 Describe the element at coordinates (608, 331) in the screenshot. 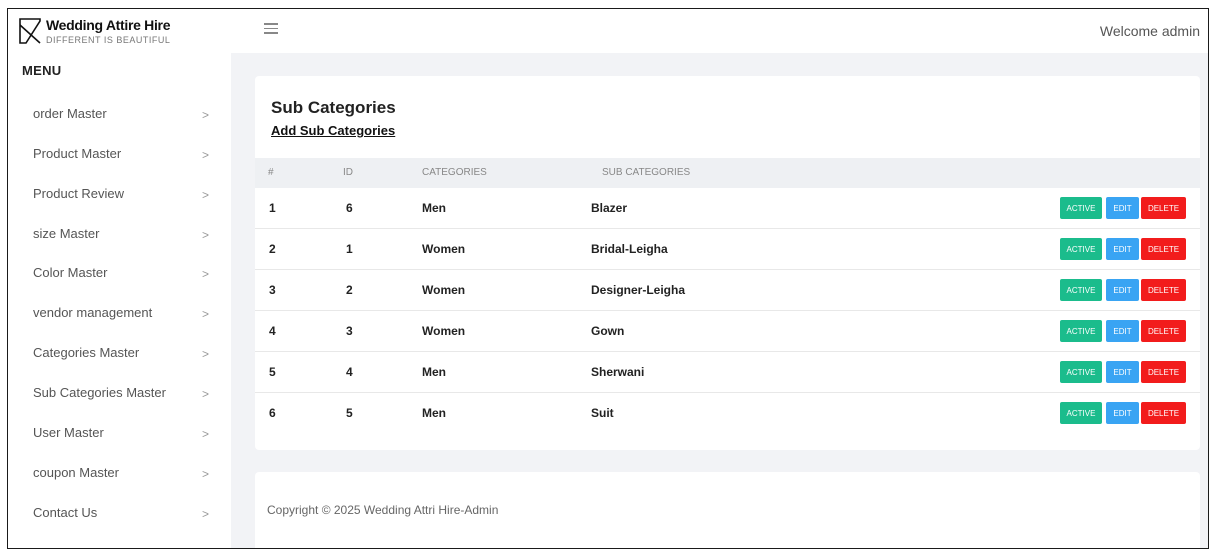

I see `row-sub-category: Gown` at that location.